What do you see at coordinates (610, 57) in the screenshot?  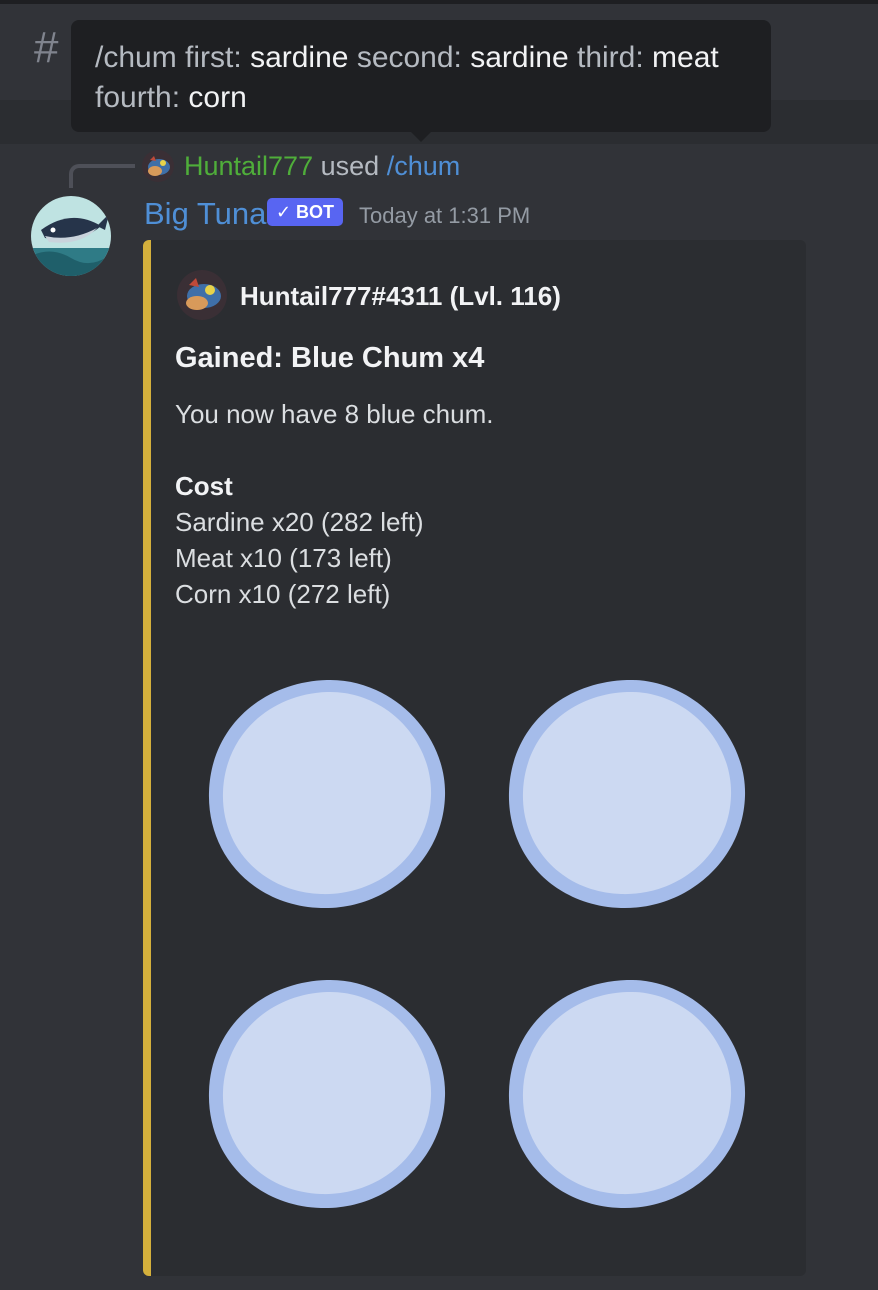 I see `tooltip-option-name: third:` at bounding box center [610, 57].